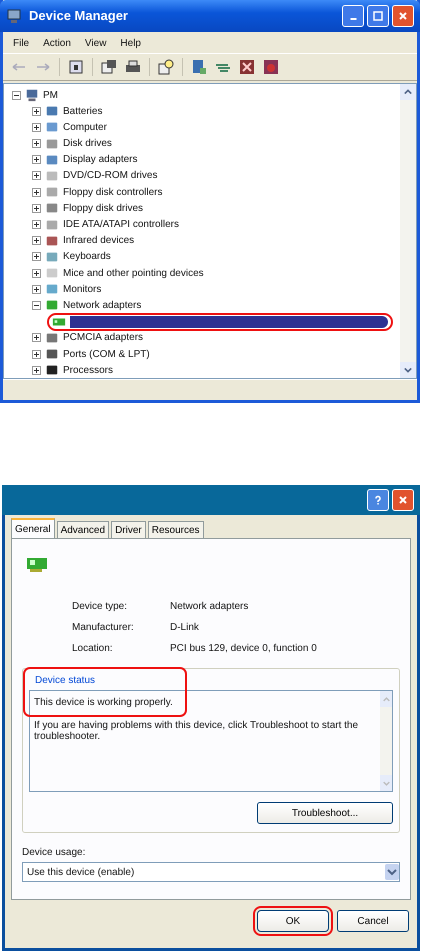 The width and height of the screenshot is (422, 951). Describe the element at coordinates (176, 529) in the screenshot. I see `tab: Resources` at that location.